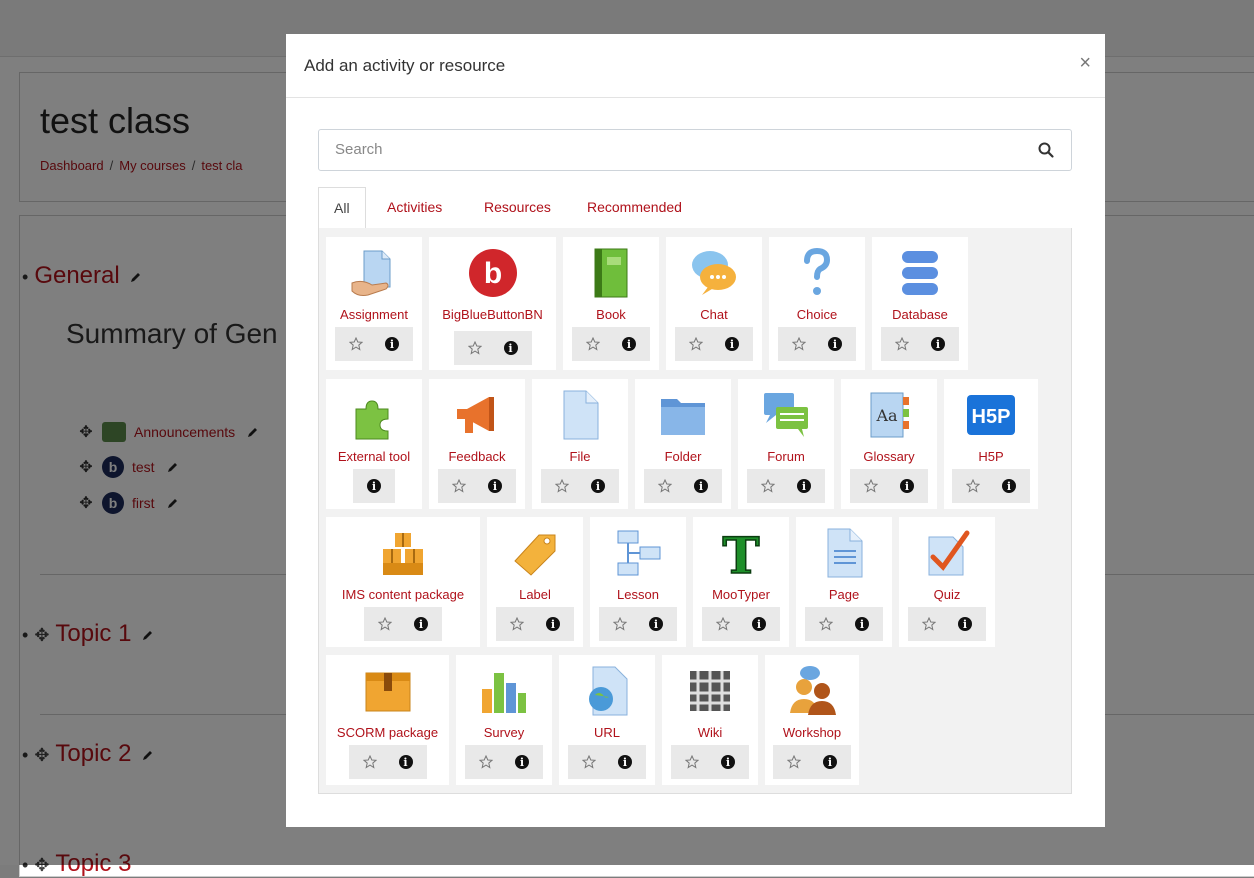 The width and height of the screenshot is (1254, 878). Describe the element at coordinates (414, 207) in the screenshot. I see `tab-activities: Activities` at that location.